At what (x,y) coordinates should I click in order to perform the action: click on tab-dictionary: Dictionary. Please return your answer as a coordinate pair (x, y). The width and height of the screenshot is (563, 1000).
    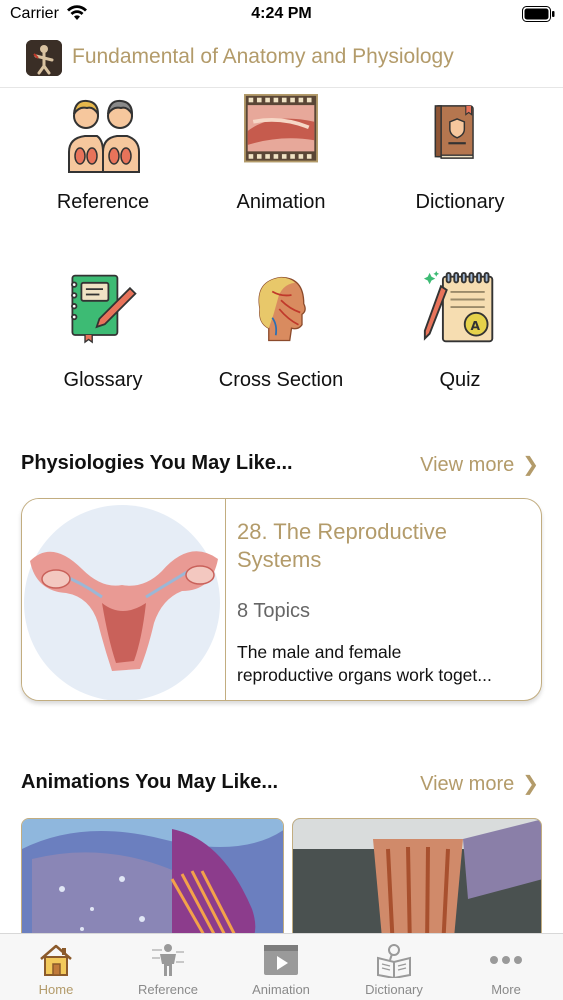
    Looking at the image, I should click on (394, 967).